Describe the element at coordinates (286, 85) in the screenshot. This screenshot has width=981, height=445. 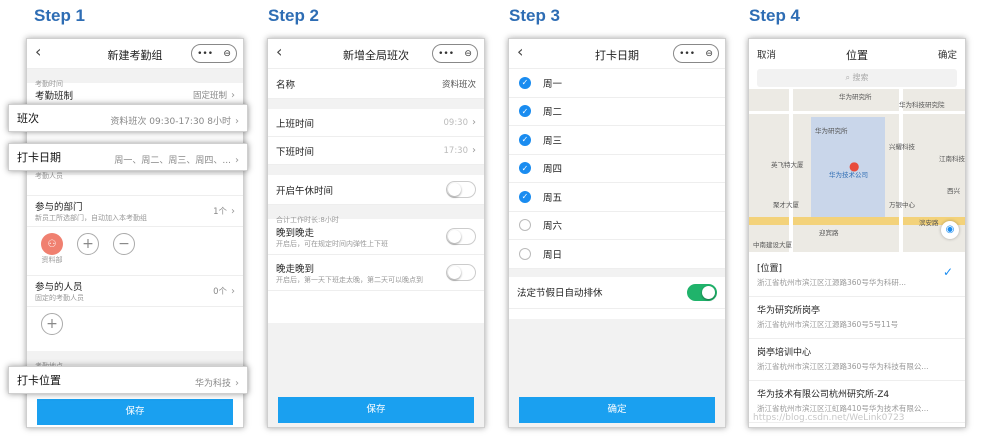
I see `row-label: 名称` at that location.